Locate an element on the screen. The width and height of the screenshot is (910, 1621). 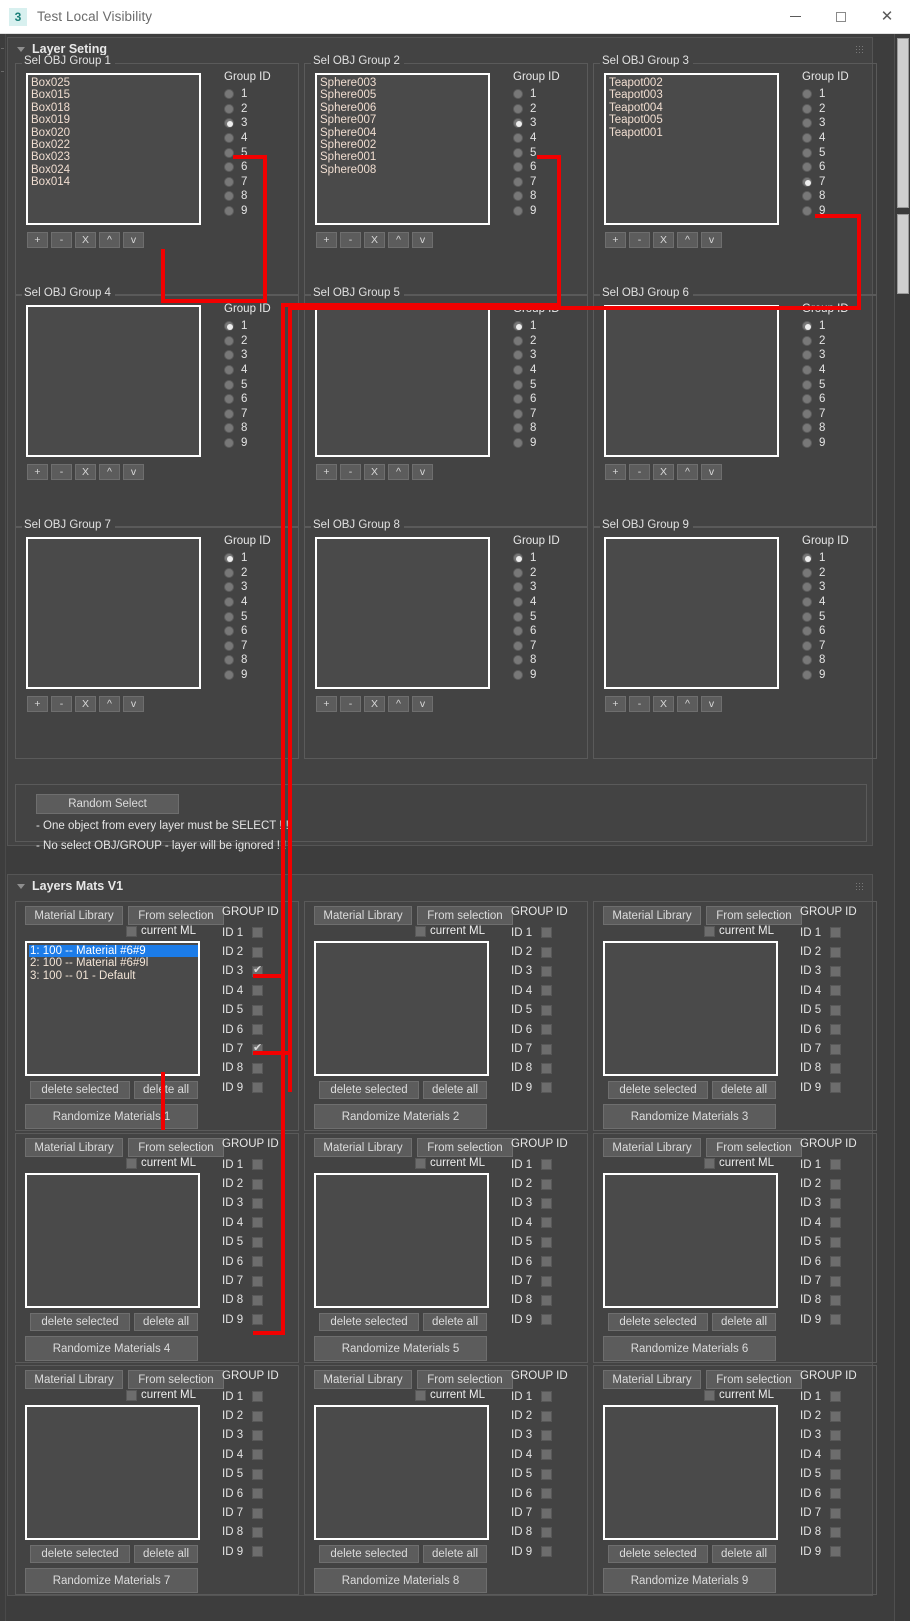
add-object-button: + is located at coordinates (615, 704).